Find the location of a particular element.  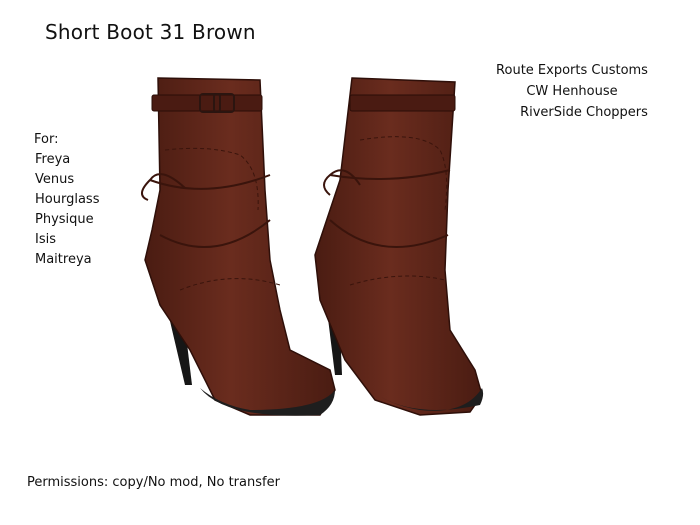

permissions-text: Permissions: copy/No mod, No transfer is located at coordinates (153, 482).